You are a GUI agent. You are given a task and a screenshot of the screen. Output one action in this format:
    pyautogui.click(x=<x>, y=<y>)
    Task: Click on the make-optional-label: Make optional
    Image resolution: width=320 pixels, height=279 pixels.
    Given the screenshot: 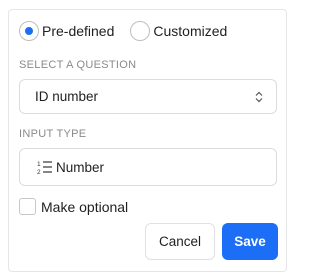 What is the action you would take?
    pyautogui.click(x=85, y=206)
    